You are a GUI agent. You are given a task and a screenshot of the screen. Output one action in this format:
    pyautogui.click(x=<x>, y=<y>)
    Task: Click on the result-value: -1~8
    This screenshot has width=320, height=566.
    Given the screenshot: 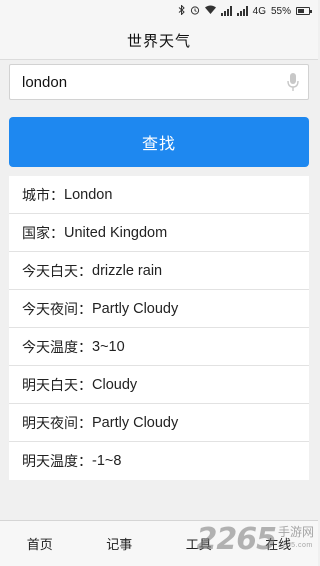 What is the action you would take?
    pyautogui.click(x=107, y=461)
    